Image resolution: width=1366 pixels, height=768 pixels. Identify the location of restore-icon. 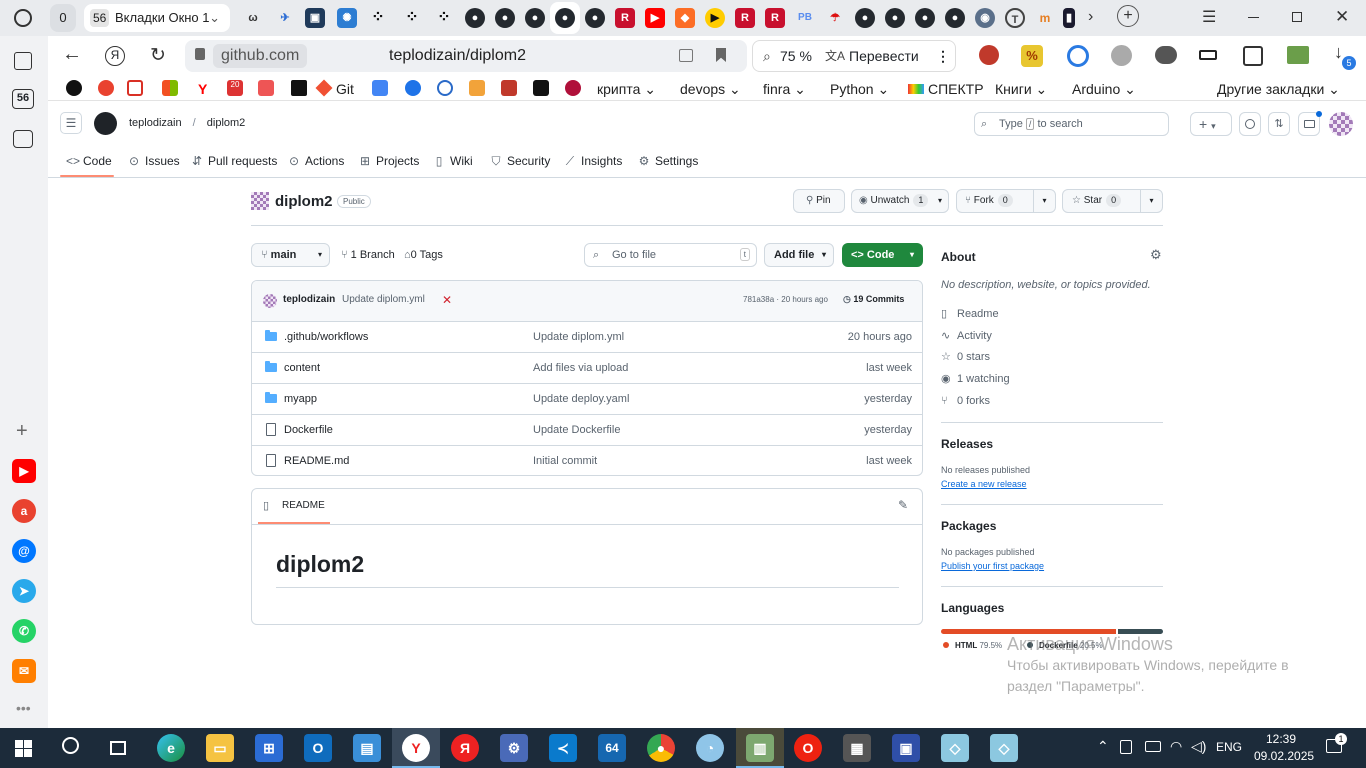
(1297, 17).